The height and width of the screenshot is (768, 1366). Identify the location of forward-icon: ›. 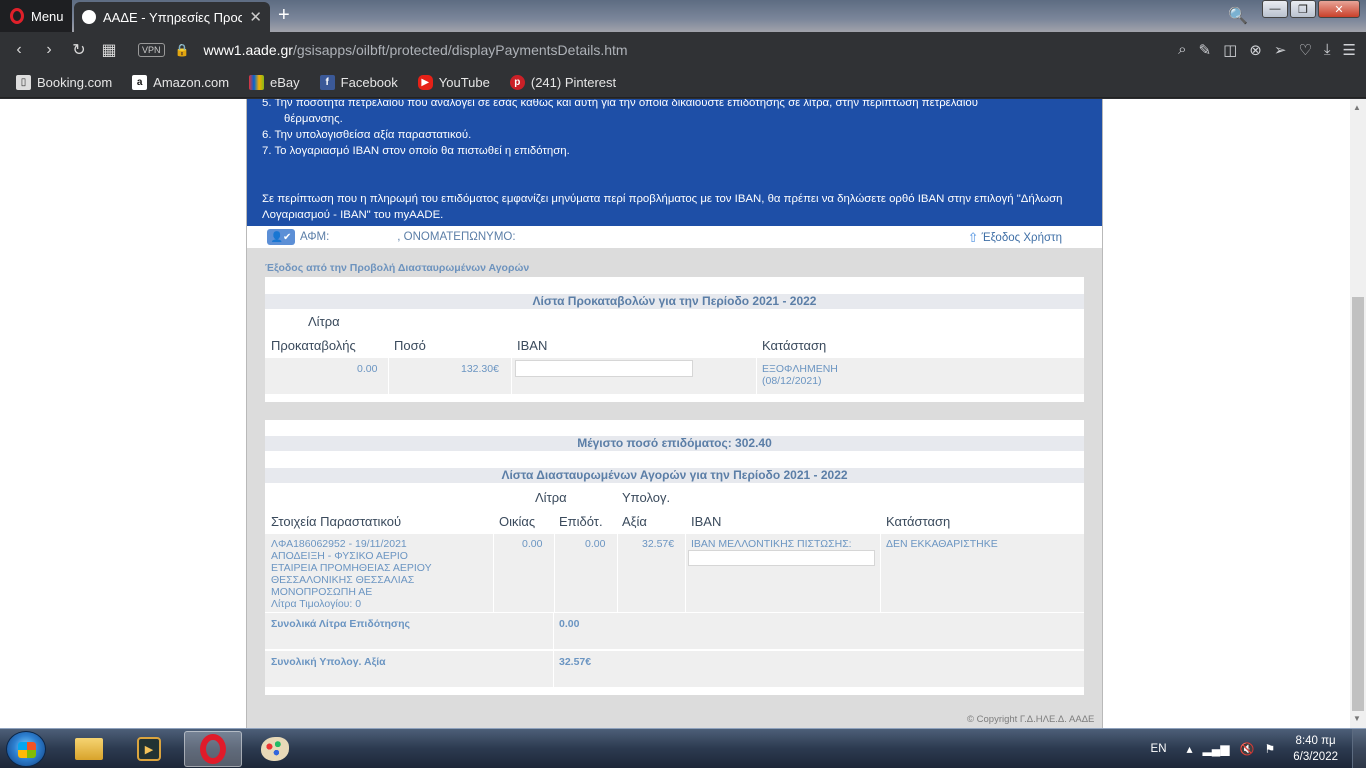
(49, 50).